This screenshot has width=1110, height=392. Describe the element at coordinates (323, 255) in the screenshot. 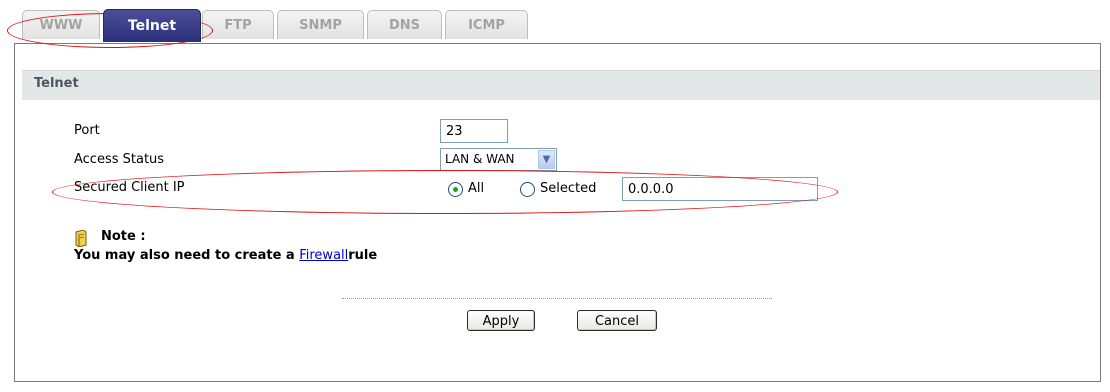

I see `firewall-link: Firewall` at that location.